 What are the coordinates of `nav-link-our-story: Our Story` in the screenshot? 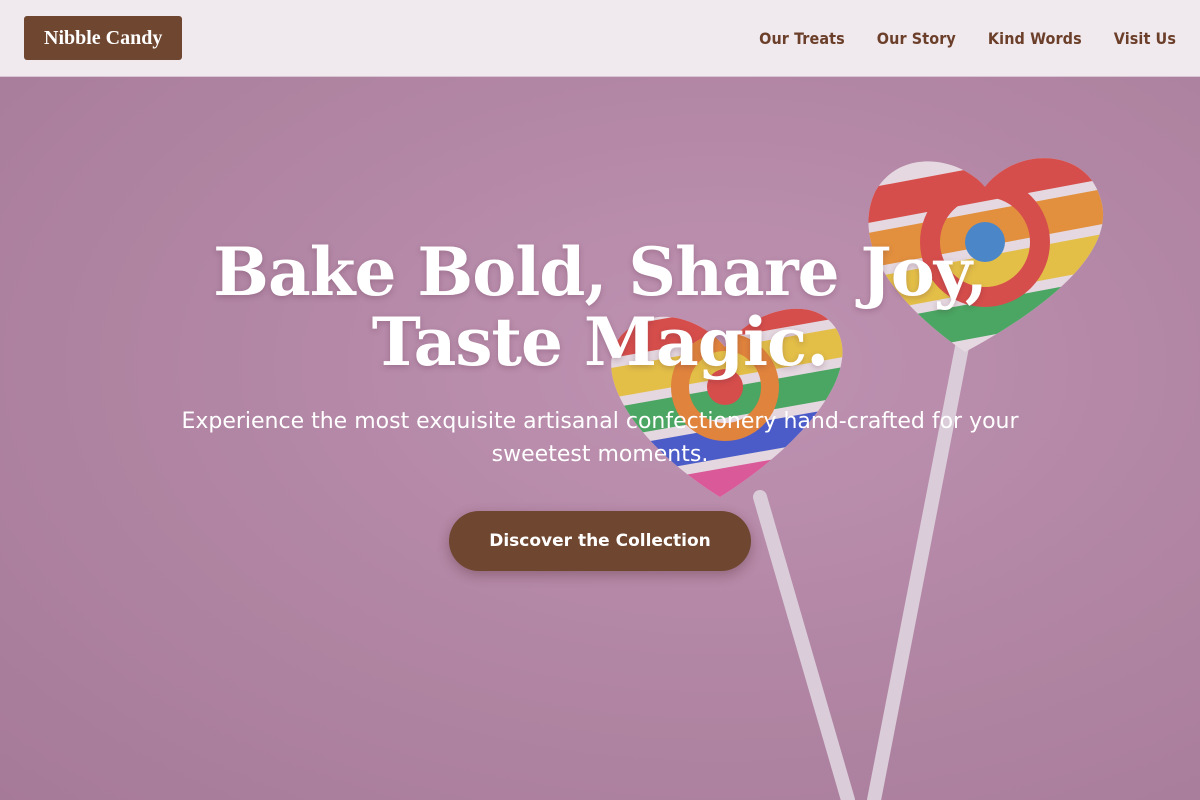 It's located at (916, 38).